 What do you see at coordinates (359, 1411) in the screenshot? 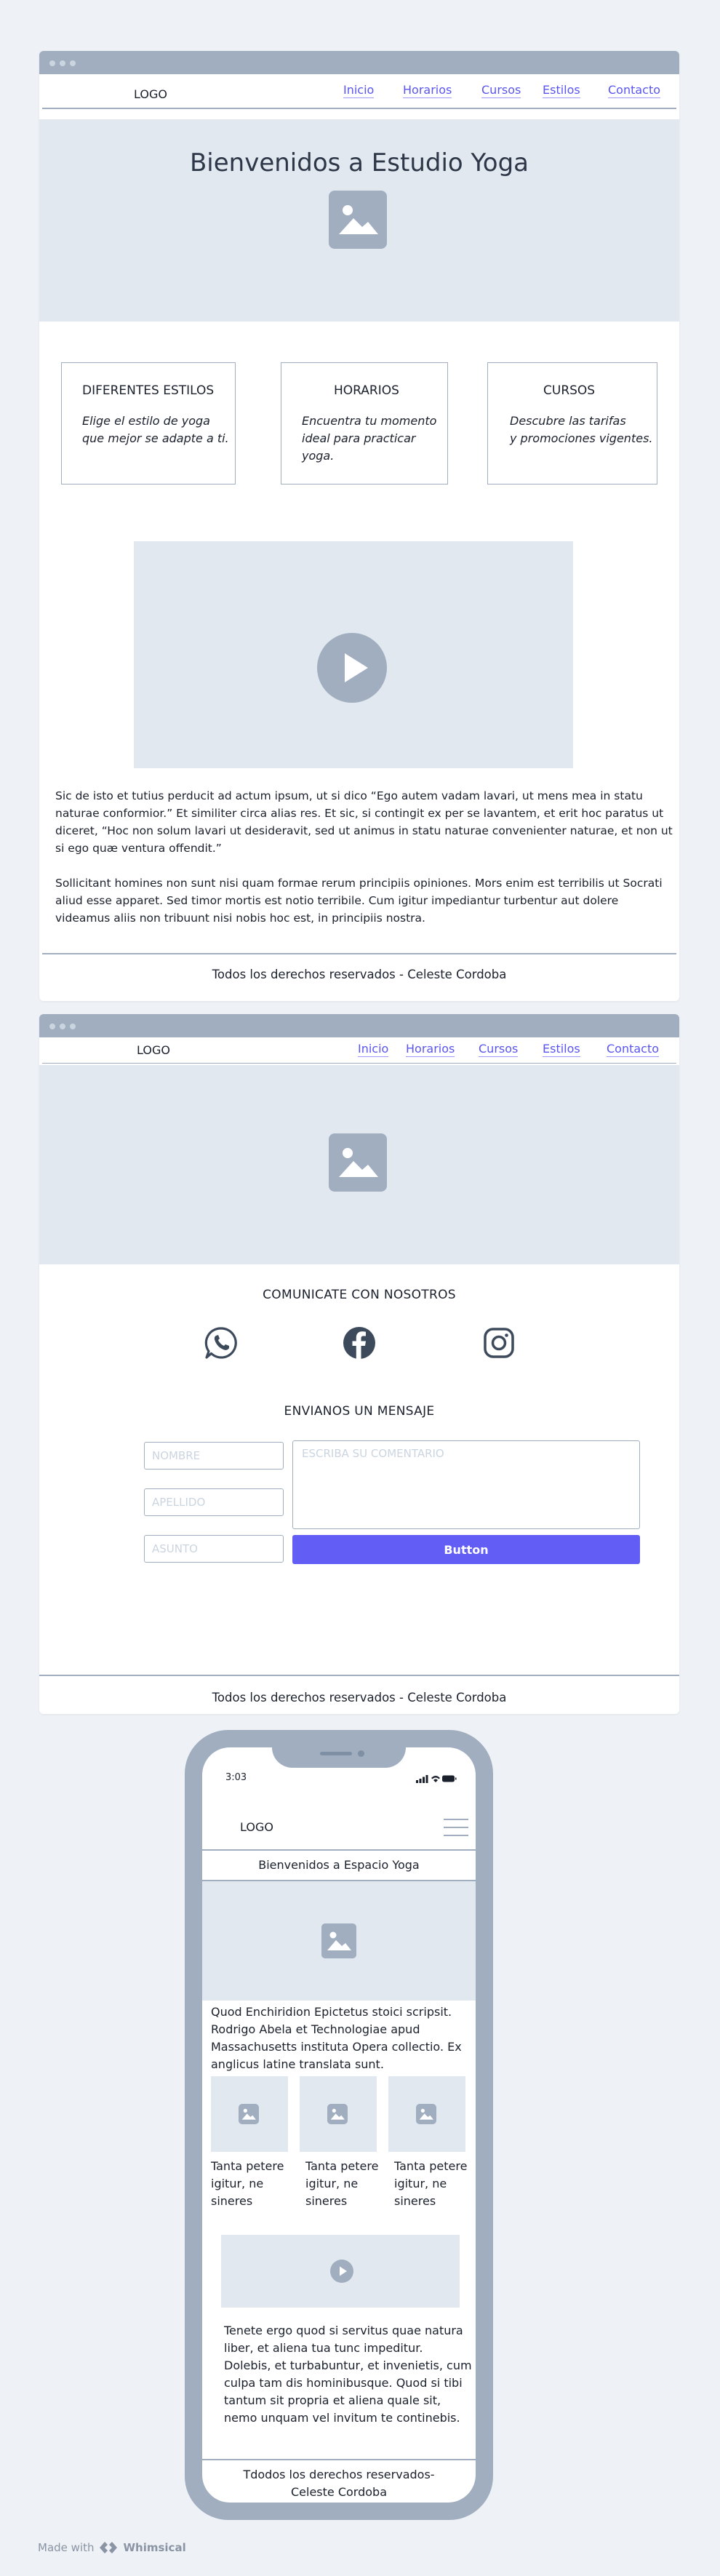
I see `message-title: ENVIANOS UN MENSAJE` at bounding box center [359, 1411].